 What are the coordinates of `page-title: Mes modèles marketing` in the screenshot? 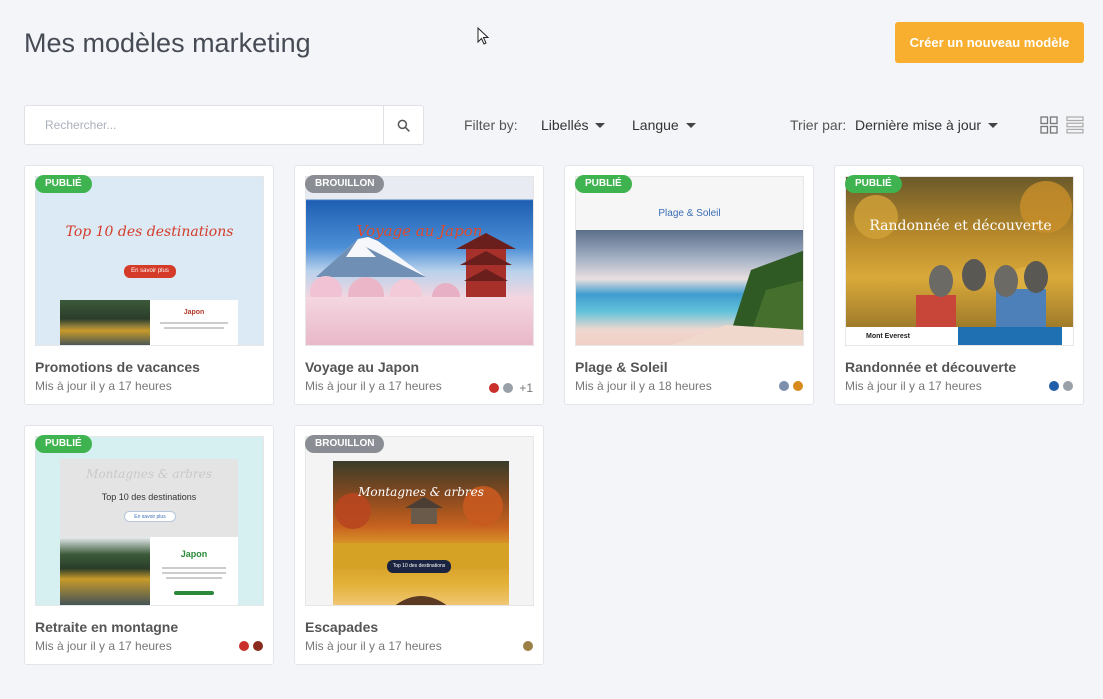 It's located at (167, 43).